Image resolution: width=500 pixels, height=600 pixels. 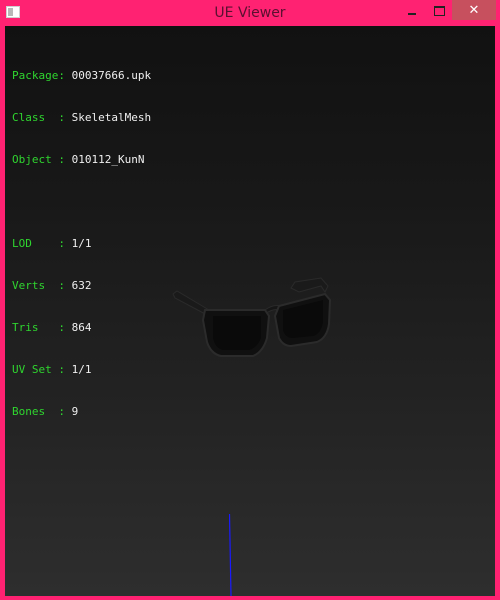 What do you see at coordinates (42, 285) in the screenshot?
I see `verts-label: Verts :` at bounding box center [42, 285].